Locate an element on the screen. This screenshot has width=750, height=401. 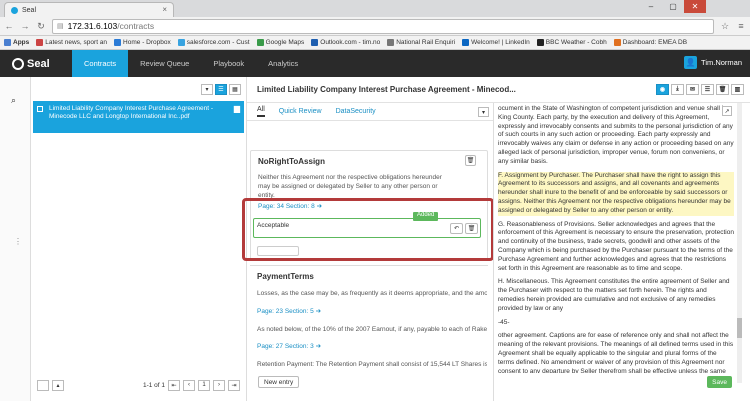
expand-icon: ↗ is located at coordinates (727, 111).